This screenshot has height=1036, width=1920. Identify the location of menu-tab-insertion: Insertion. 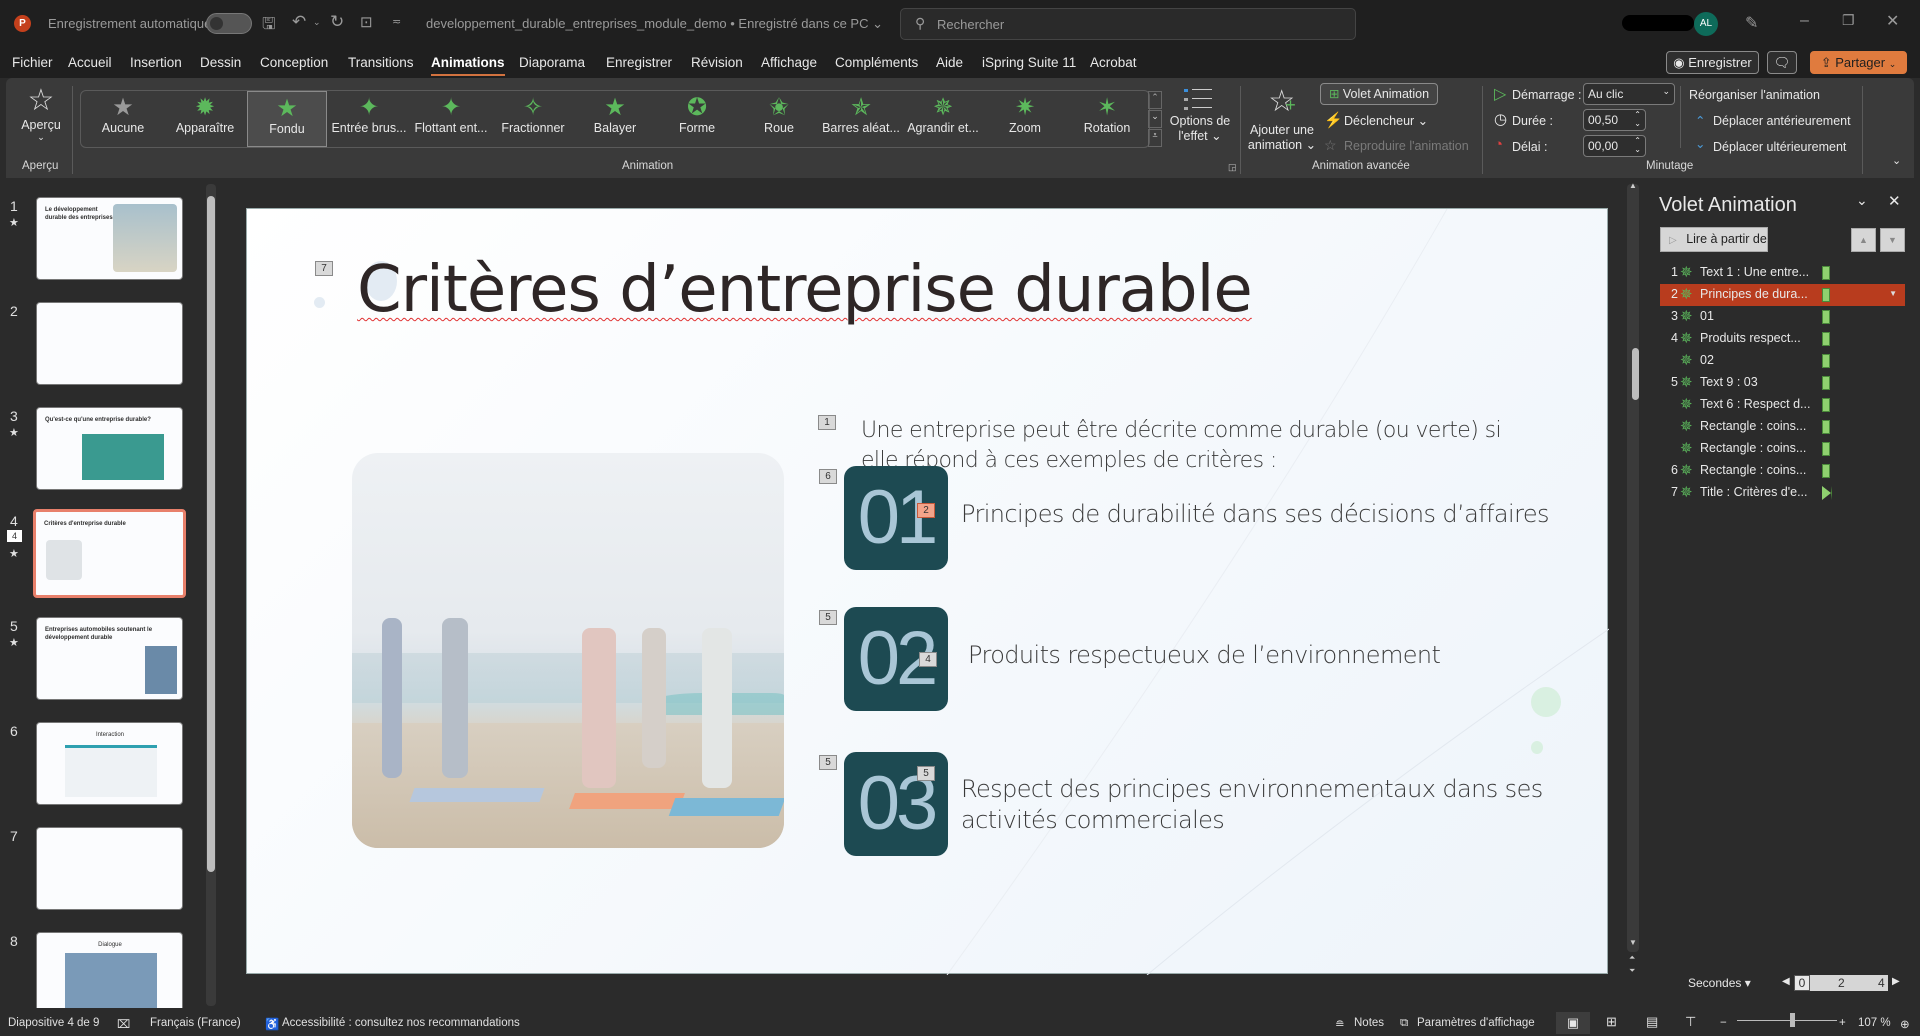
(156, 62).